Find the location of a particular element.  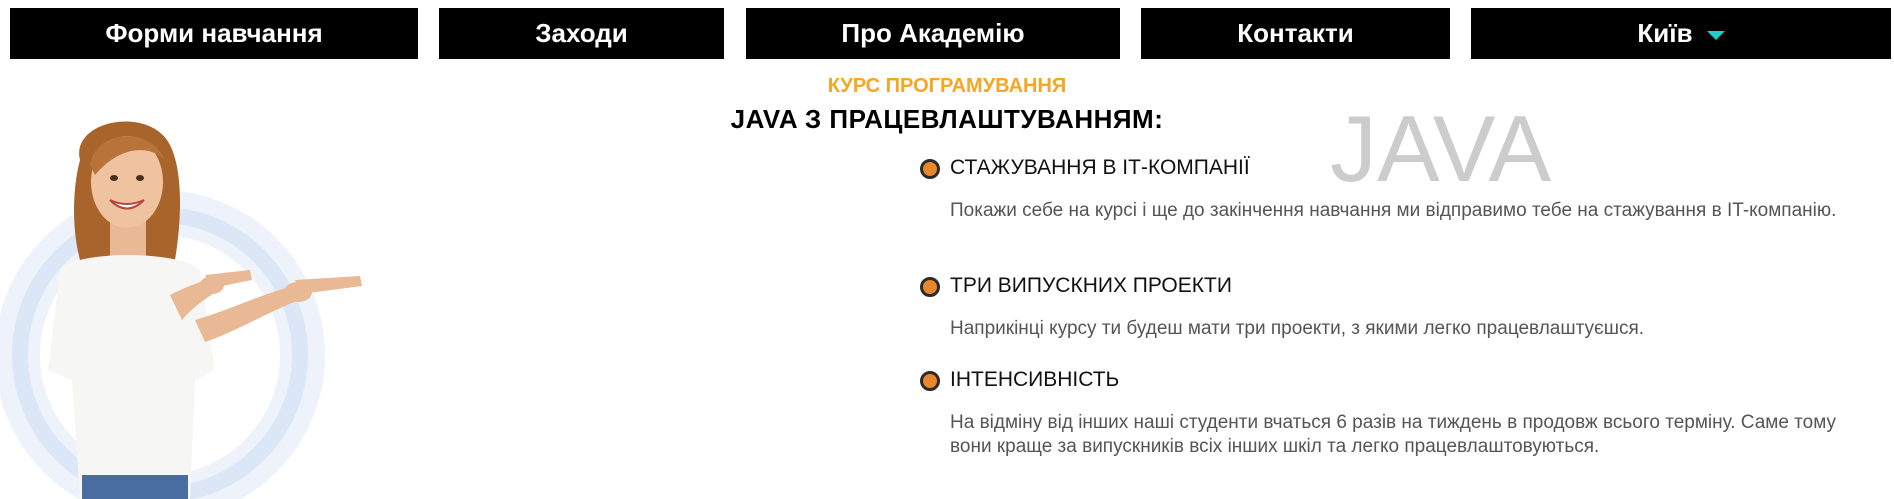

feature-title: ІНТЕНСИВНІСТЬ is located at coordinates (1035, 379).